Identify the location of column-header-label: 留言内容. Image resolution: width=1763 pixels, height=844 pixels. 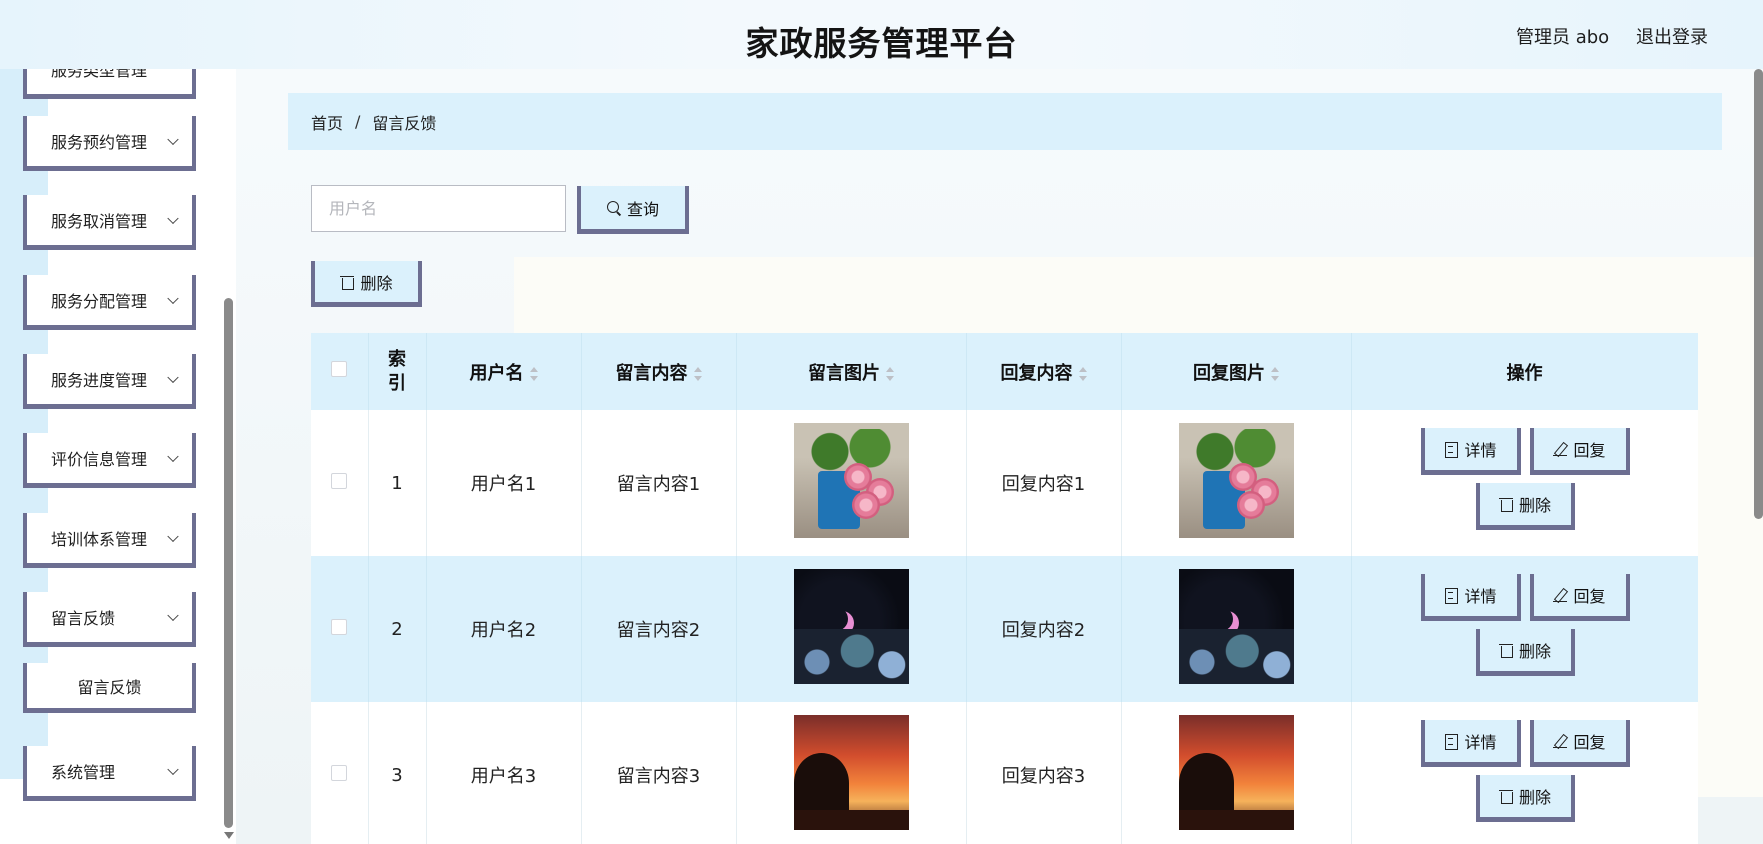
(651, 373).